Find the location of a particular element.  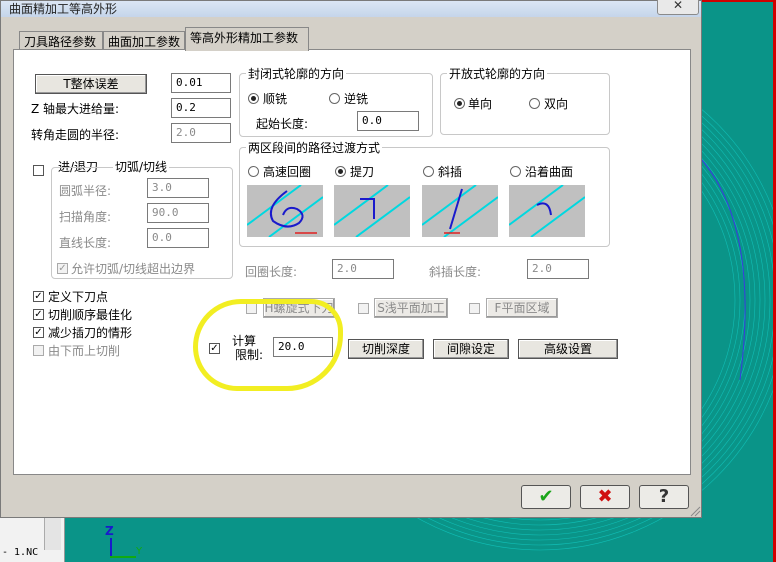

one-way-radio is located at coordinates (459, 103).